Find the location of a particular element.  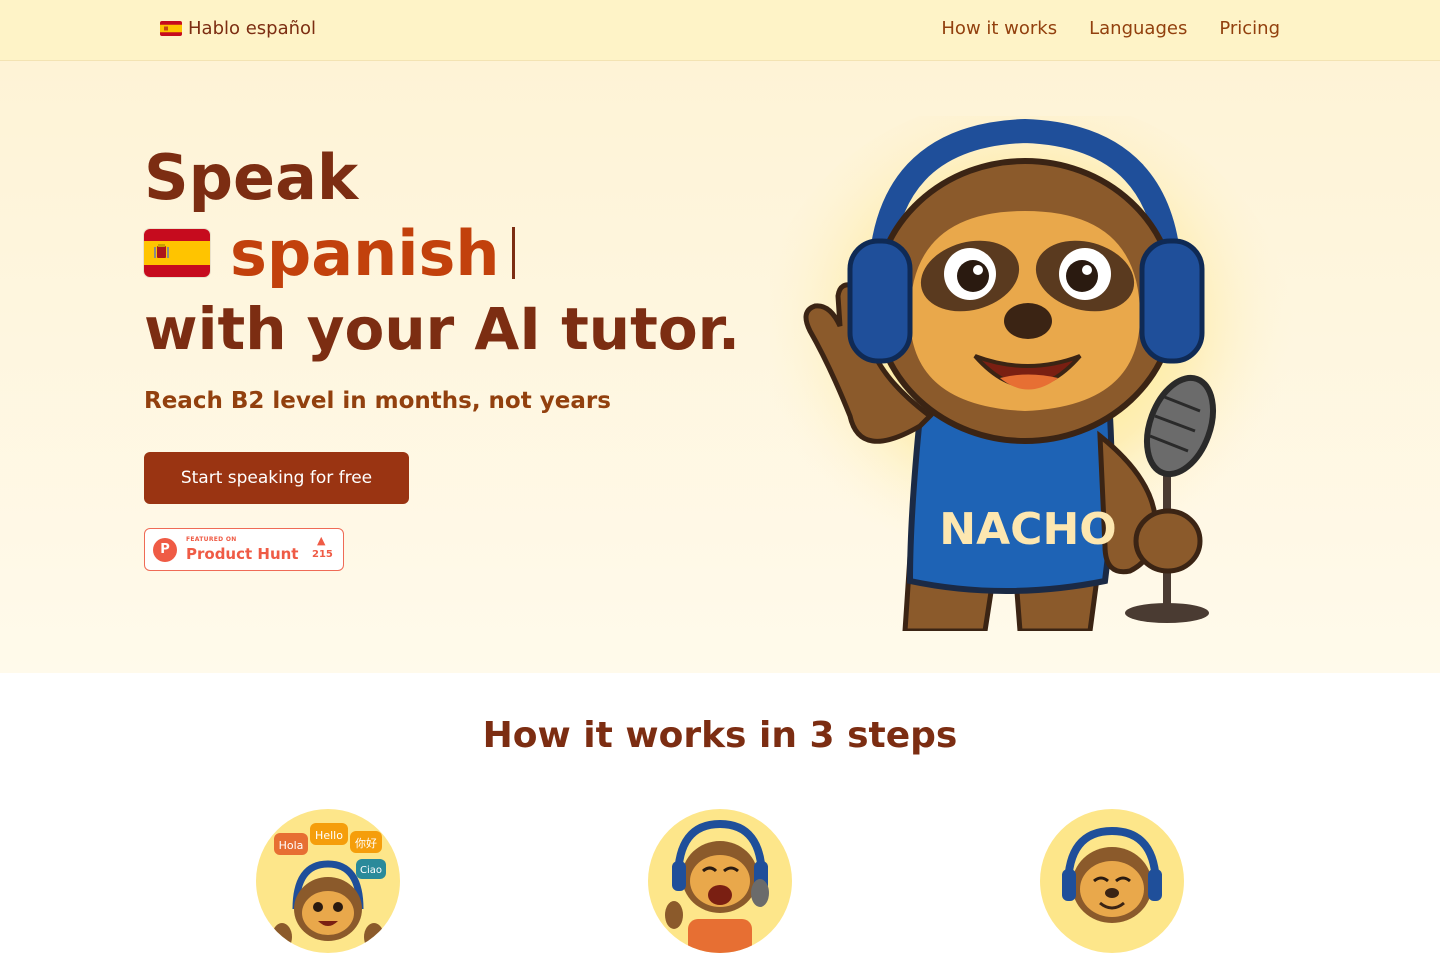

headline-language-row: spanish is located at coordinates (454, 253).